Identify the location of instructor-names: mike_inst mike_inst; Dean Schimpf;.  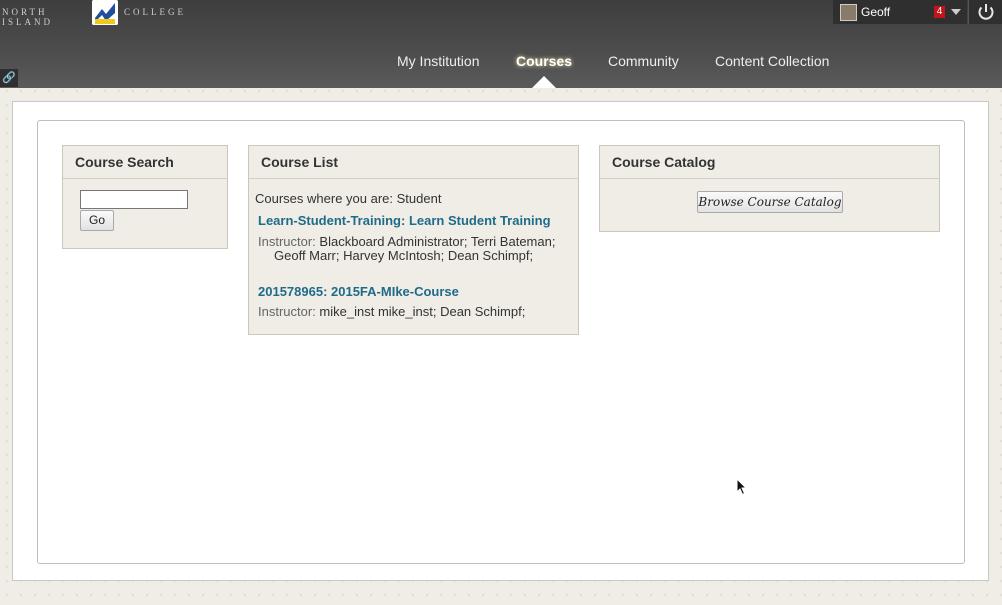
(422, 311).